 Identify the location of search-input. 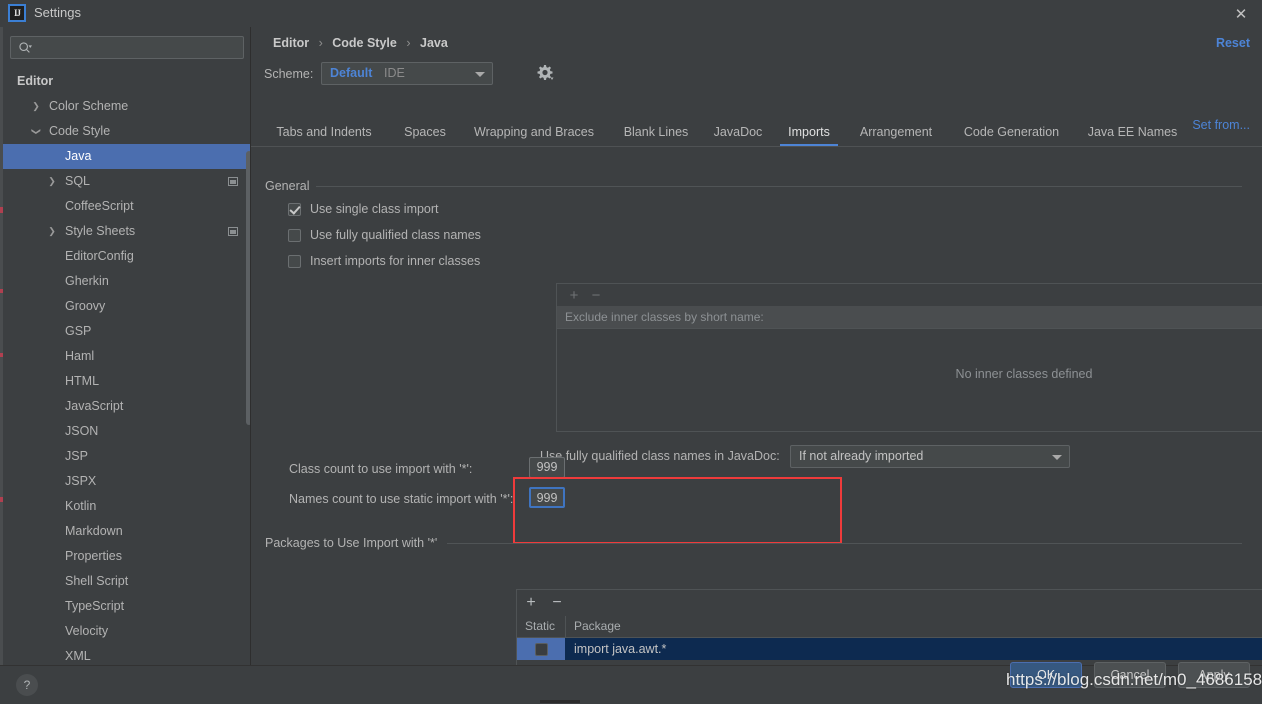
(140, 48).